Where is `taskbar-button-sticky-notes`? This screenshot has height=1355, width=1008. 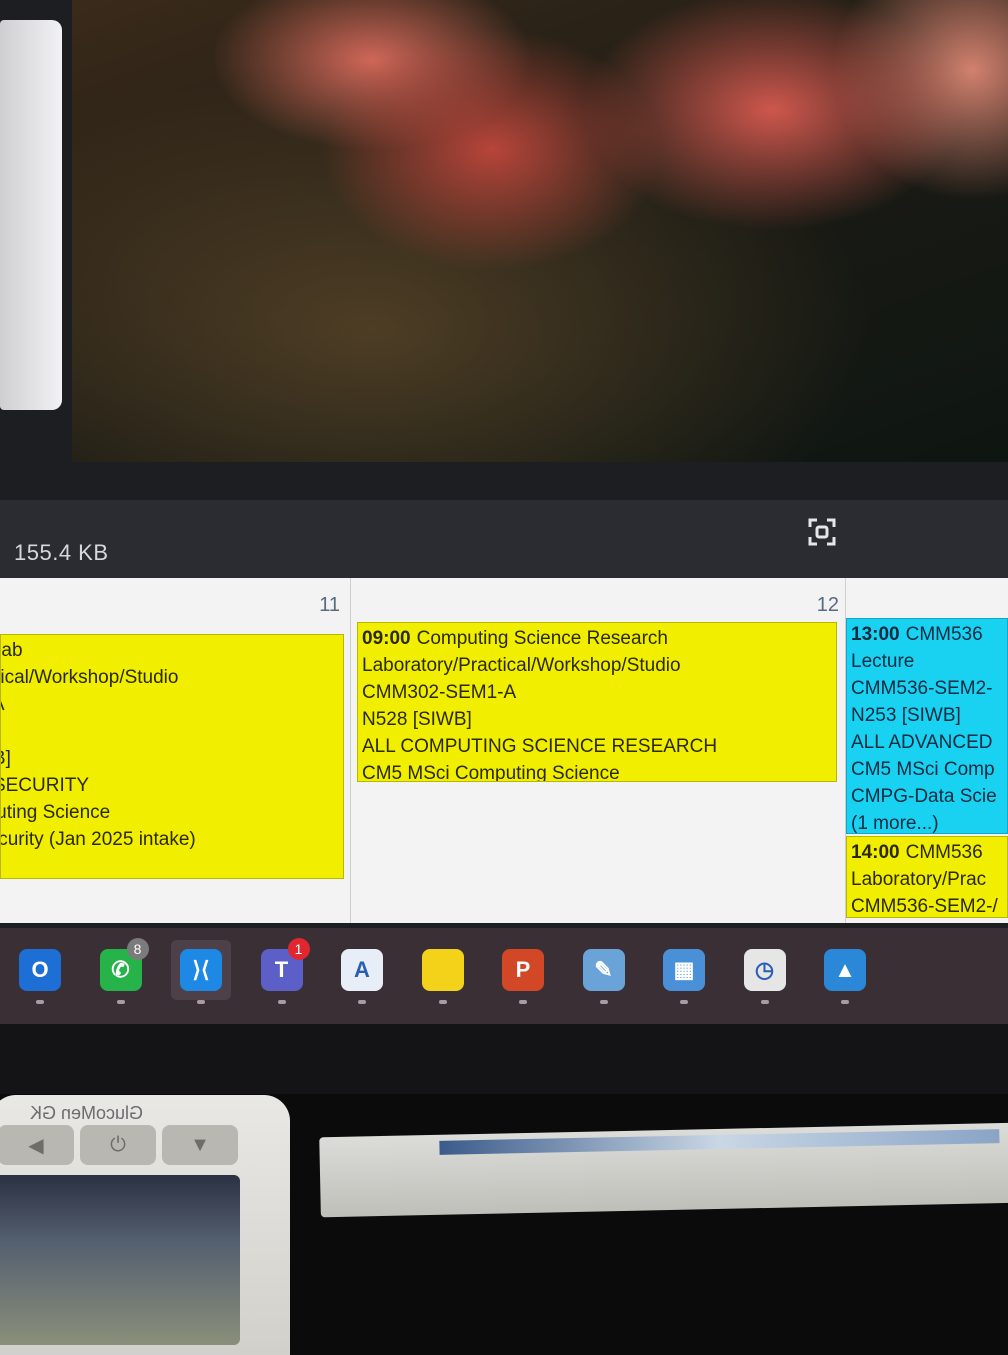
taskbar-button-sticky-notes is located at coordinates (443, 972).